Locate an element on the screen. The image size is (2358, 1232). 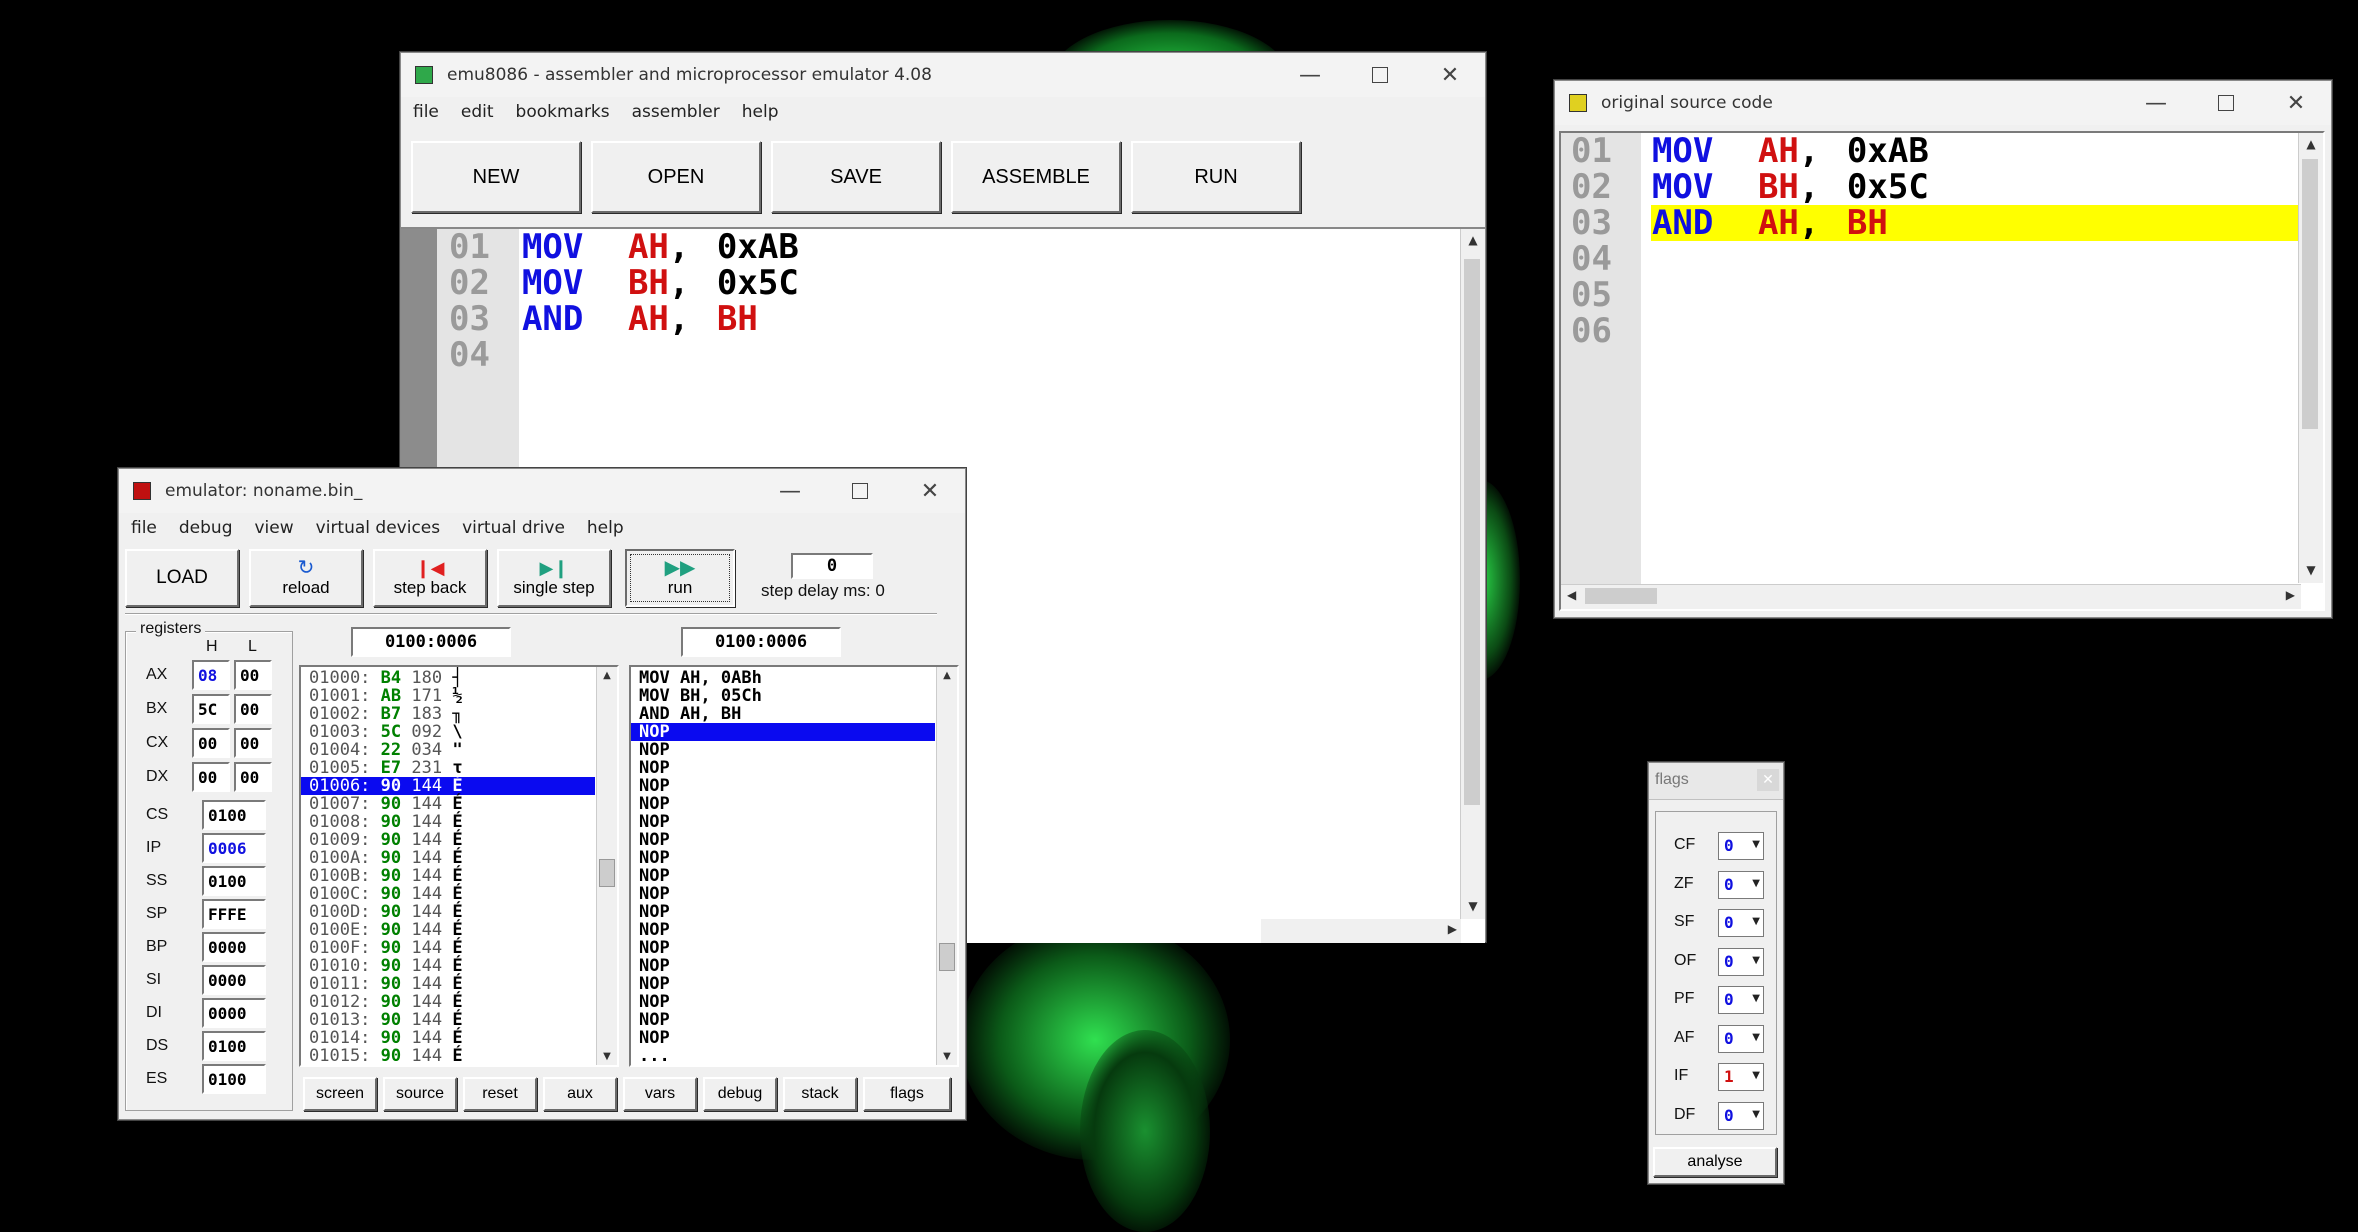
load-button: LOAD is located at coordinates (182, 578).